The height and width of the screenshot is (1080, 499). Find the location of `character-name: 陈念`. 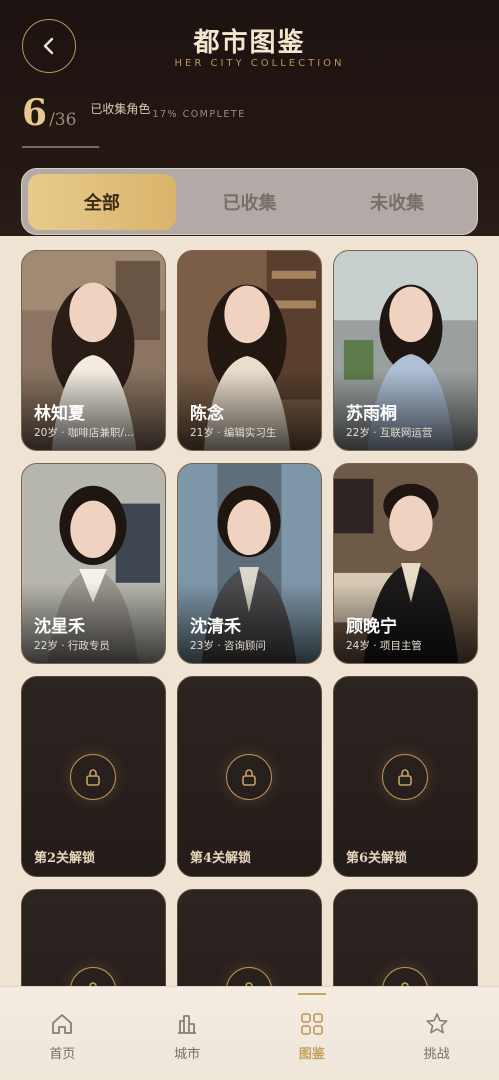

character-name: 陈念 is located at coordinates (207, 414).